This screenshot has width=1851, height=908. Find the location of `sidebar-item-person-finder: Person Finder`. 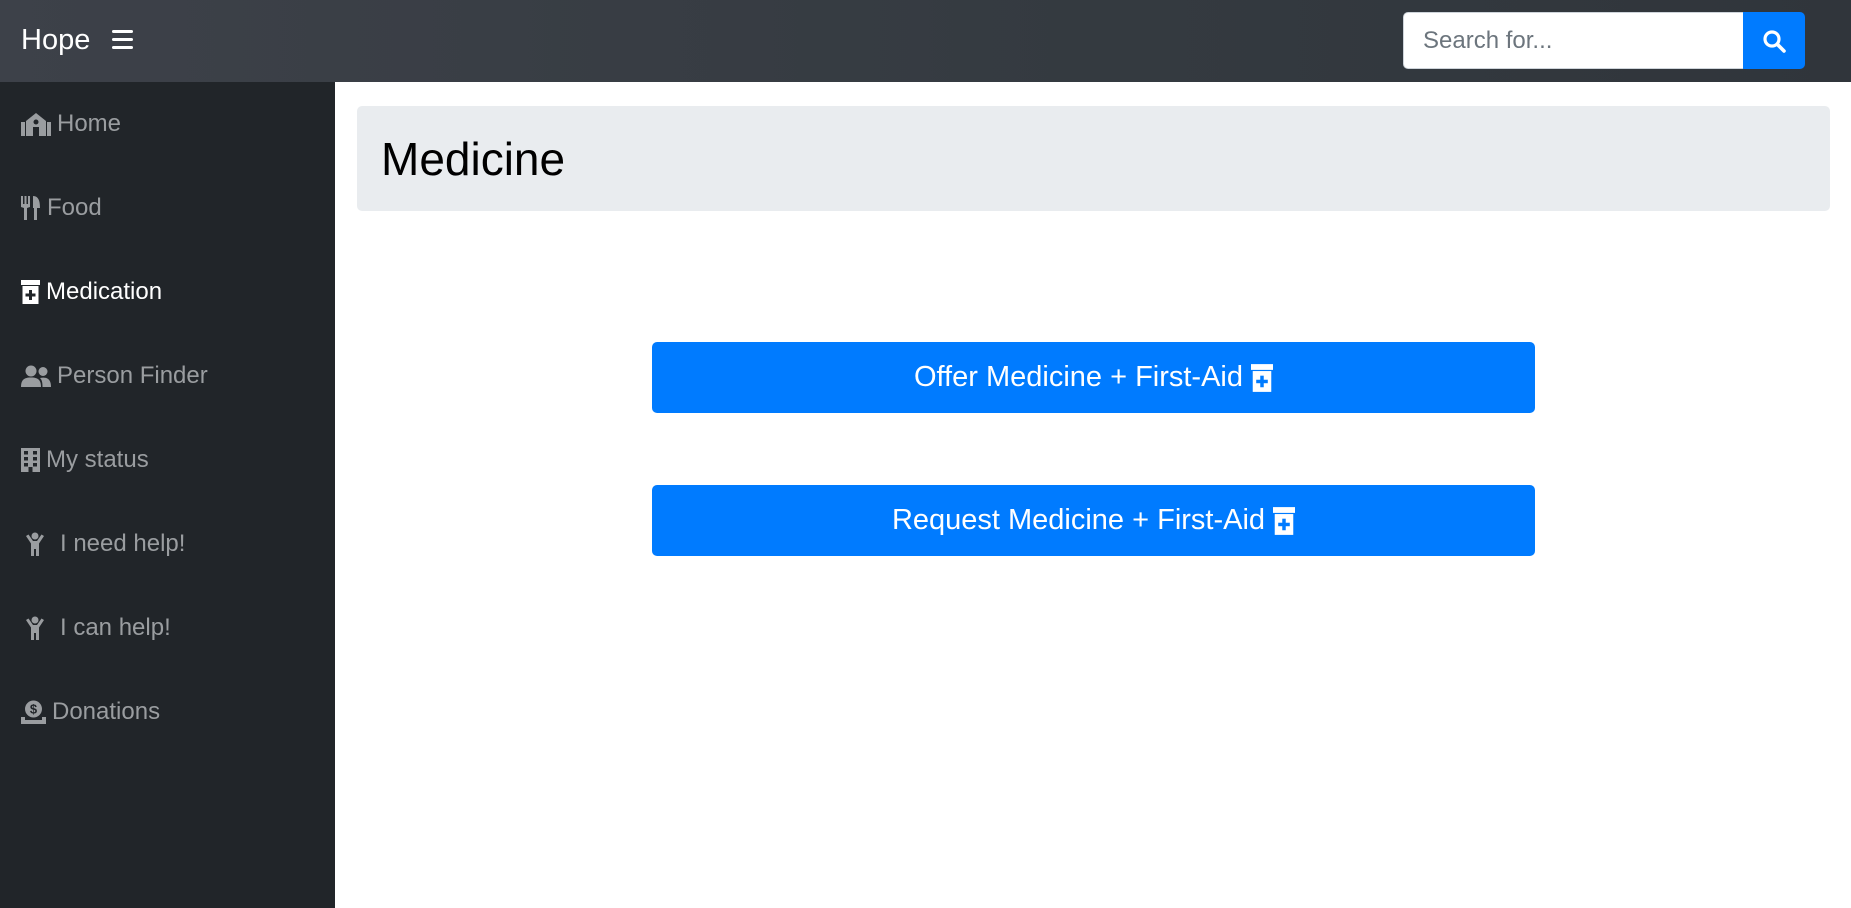

sidebar-item-person-finder: Person Finder is located at coordinates (114, 376).